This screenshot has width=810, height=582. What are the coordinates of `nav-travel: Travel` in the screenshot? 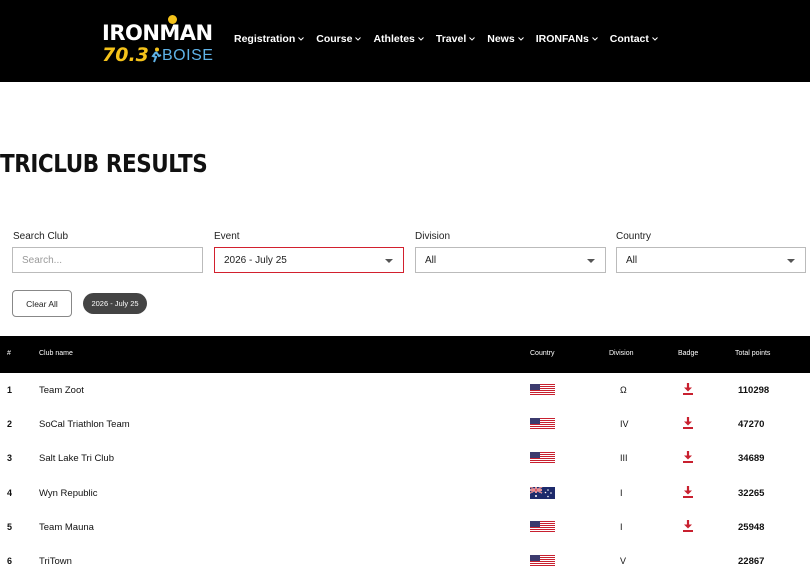 It's located at (455, 39).